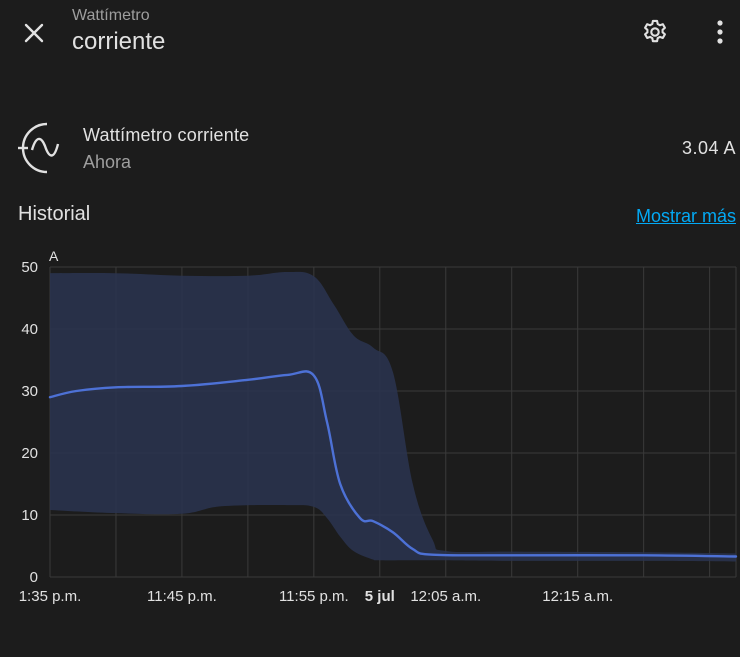 The image size is (740, 657). Describe the element at coordinates (50, 596) in the screenshot. I see `x-tick-label: 1:35 p.m.` at that location.